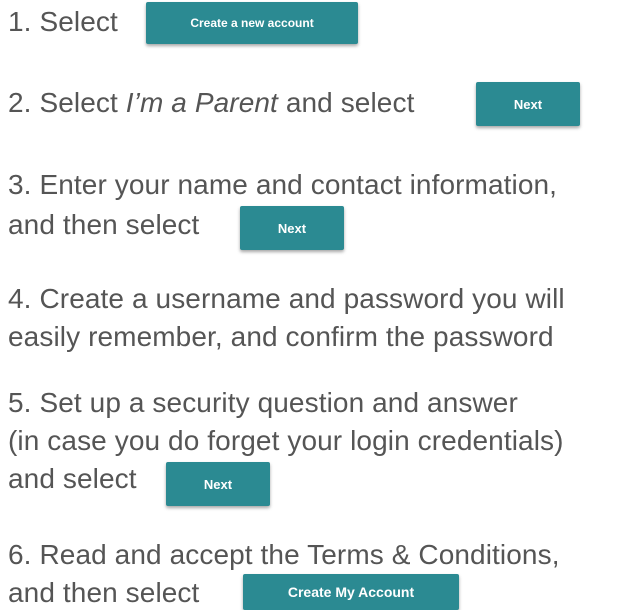  I want to click on step-1-text: 1. Select, so click(63, 22).